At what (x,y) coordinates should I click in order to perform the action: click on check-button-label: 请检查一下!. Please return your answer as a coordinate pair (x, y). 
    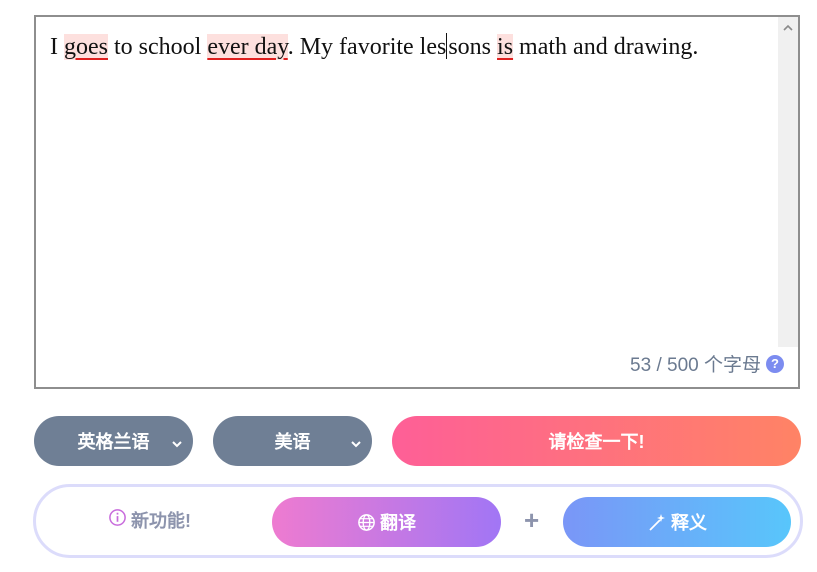
    Looking at the image, I should click on (596, 442).